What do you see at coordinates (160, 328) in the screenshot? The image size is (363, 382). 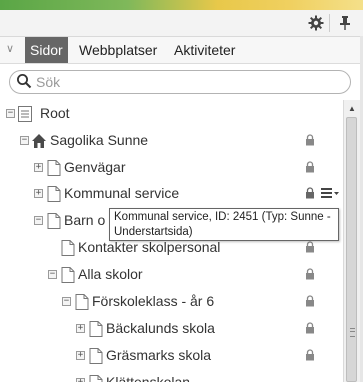 I see `tree-item-label: Bäckalunds skola` at bounding box center [160, 328].